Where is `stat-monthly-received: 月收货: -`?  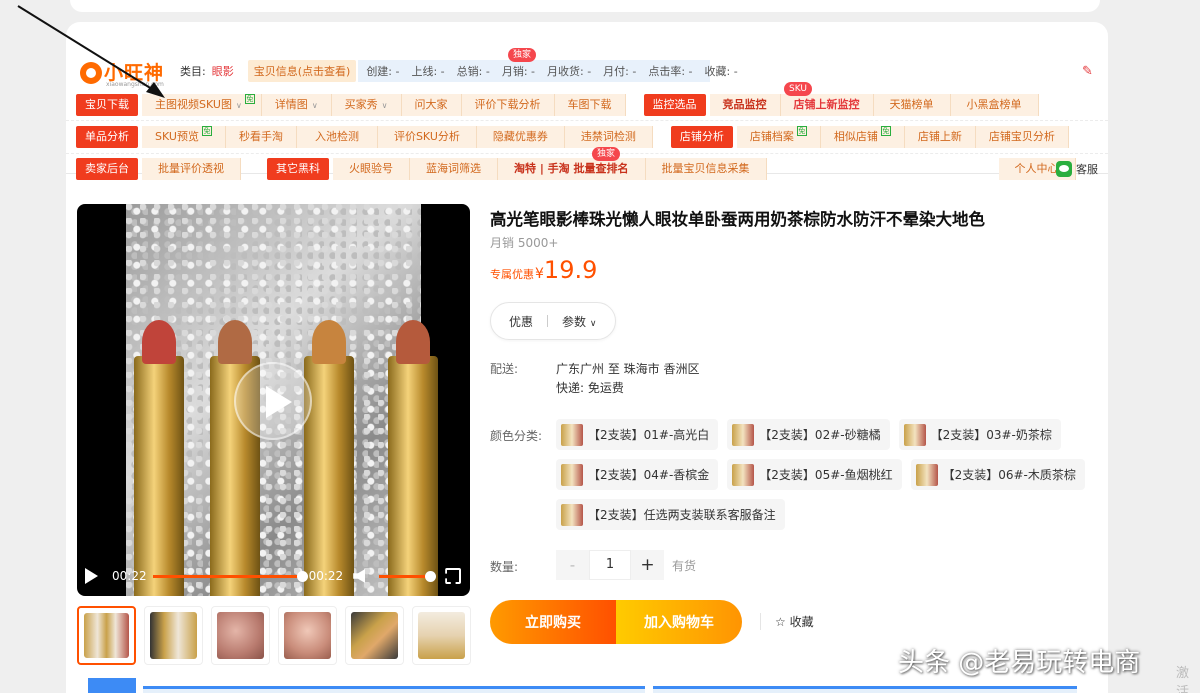
stat-monthly-received: 月收货: - is located at coordinates (569, 71).